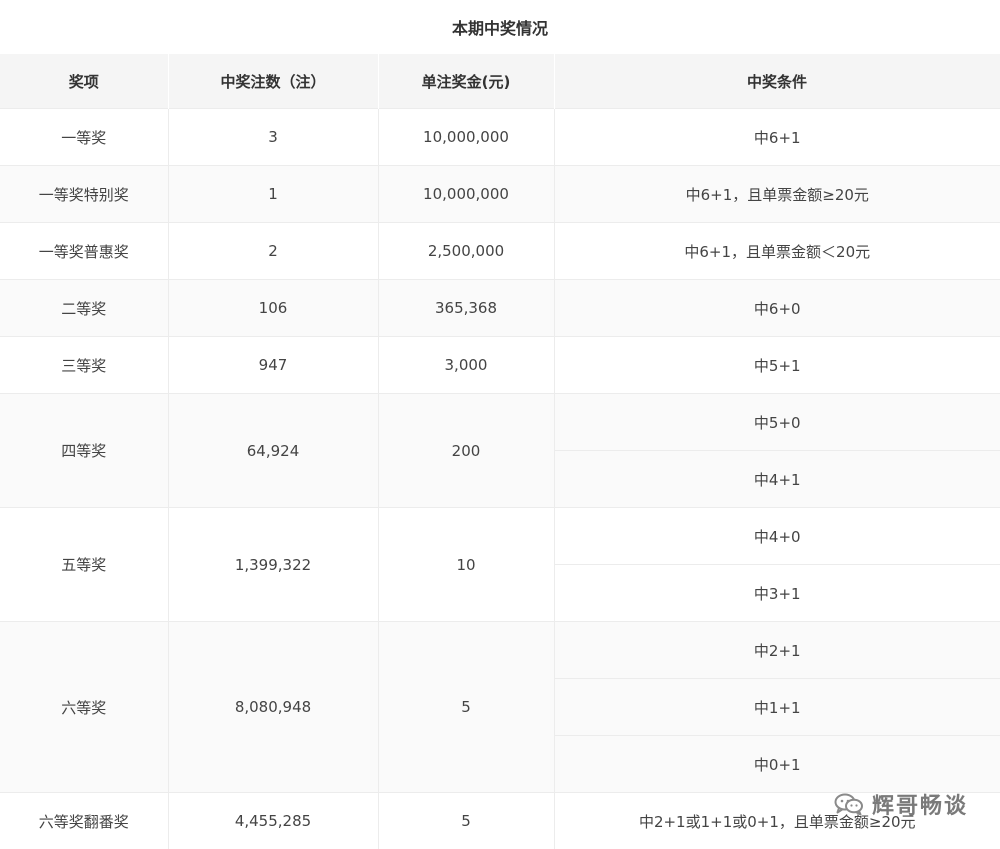 This screenshot has width=1000, height=849. What do you see at coordinates (273, 365) in the screenshot?
I see `win-count-cell: 947` at bounding box center [273, 365].